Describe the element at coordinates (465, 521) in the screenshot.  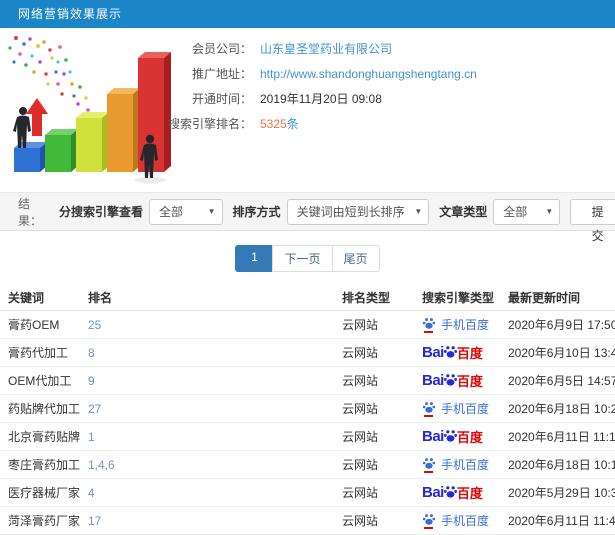
I see `mobile-baidu-label: 手机百度` at that location.